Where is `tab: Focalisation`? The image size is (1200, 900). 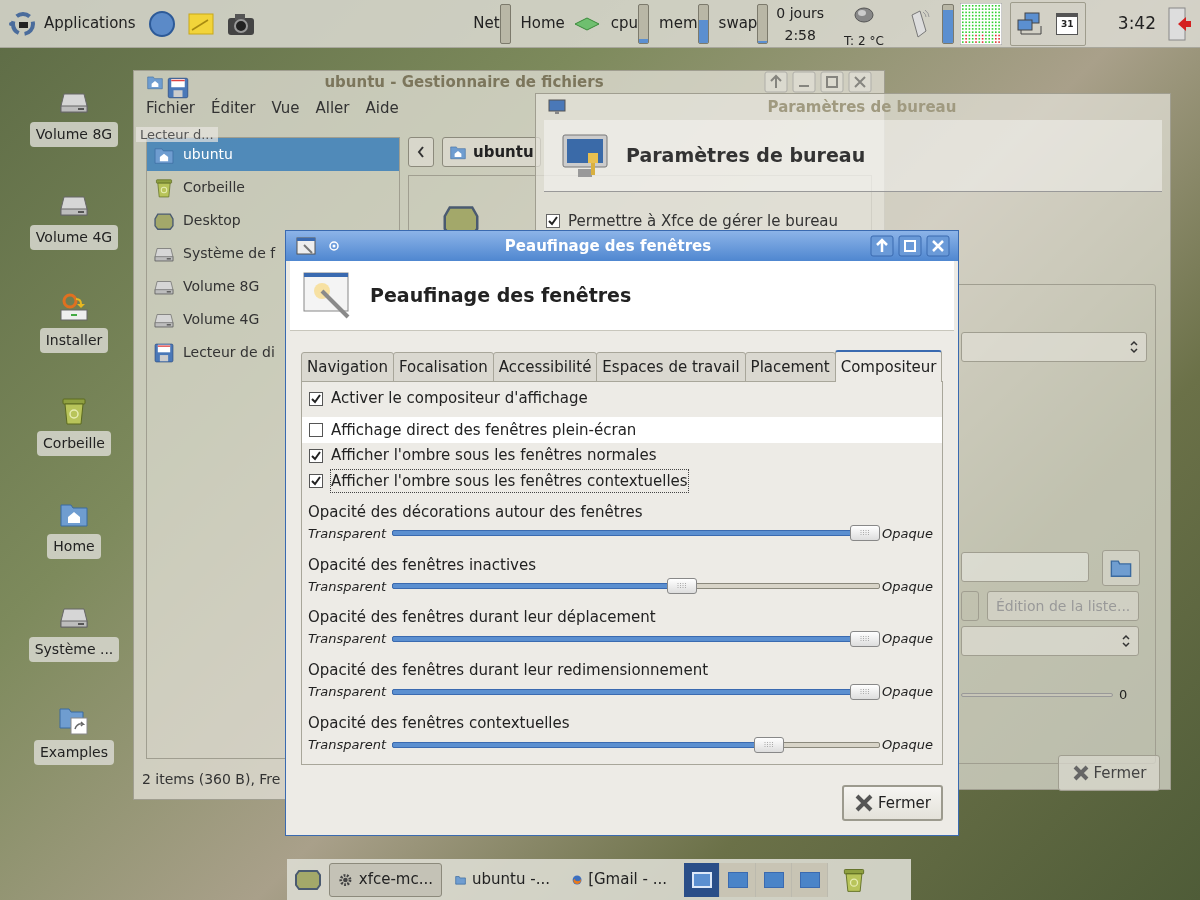
tab: Focalisation is located at coordinates (443, 367).